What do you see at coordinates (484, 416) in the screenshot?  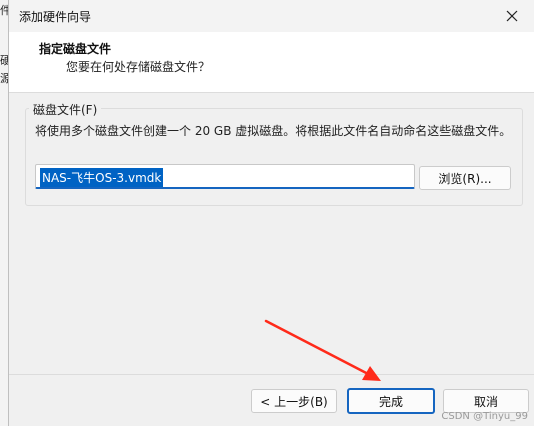 I see `watermark: CSDN @Tinyu_99` at bounding box center [484, 416].